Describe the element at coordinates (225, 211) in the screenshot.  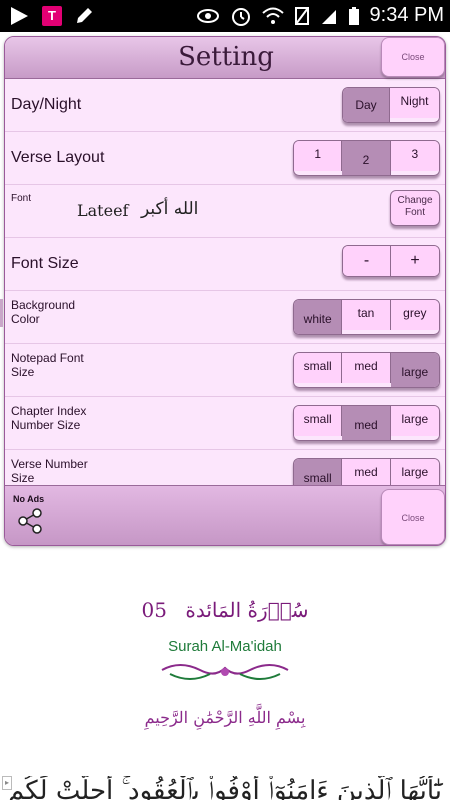
I see `setting-font: Font Lateef الله أكبر Change Font` at that location.